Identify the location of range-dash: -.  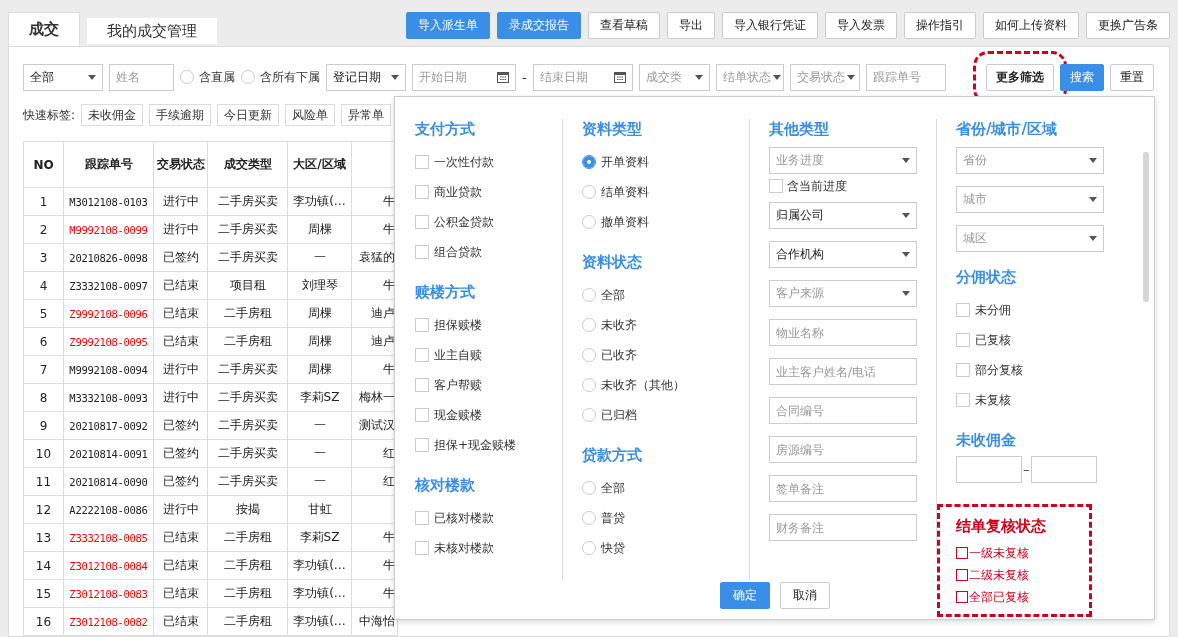
(524, 77).